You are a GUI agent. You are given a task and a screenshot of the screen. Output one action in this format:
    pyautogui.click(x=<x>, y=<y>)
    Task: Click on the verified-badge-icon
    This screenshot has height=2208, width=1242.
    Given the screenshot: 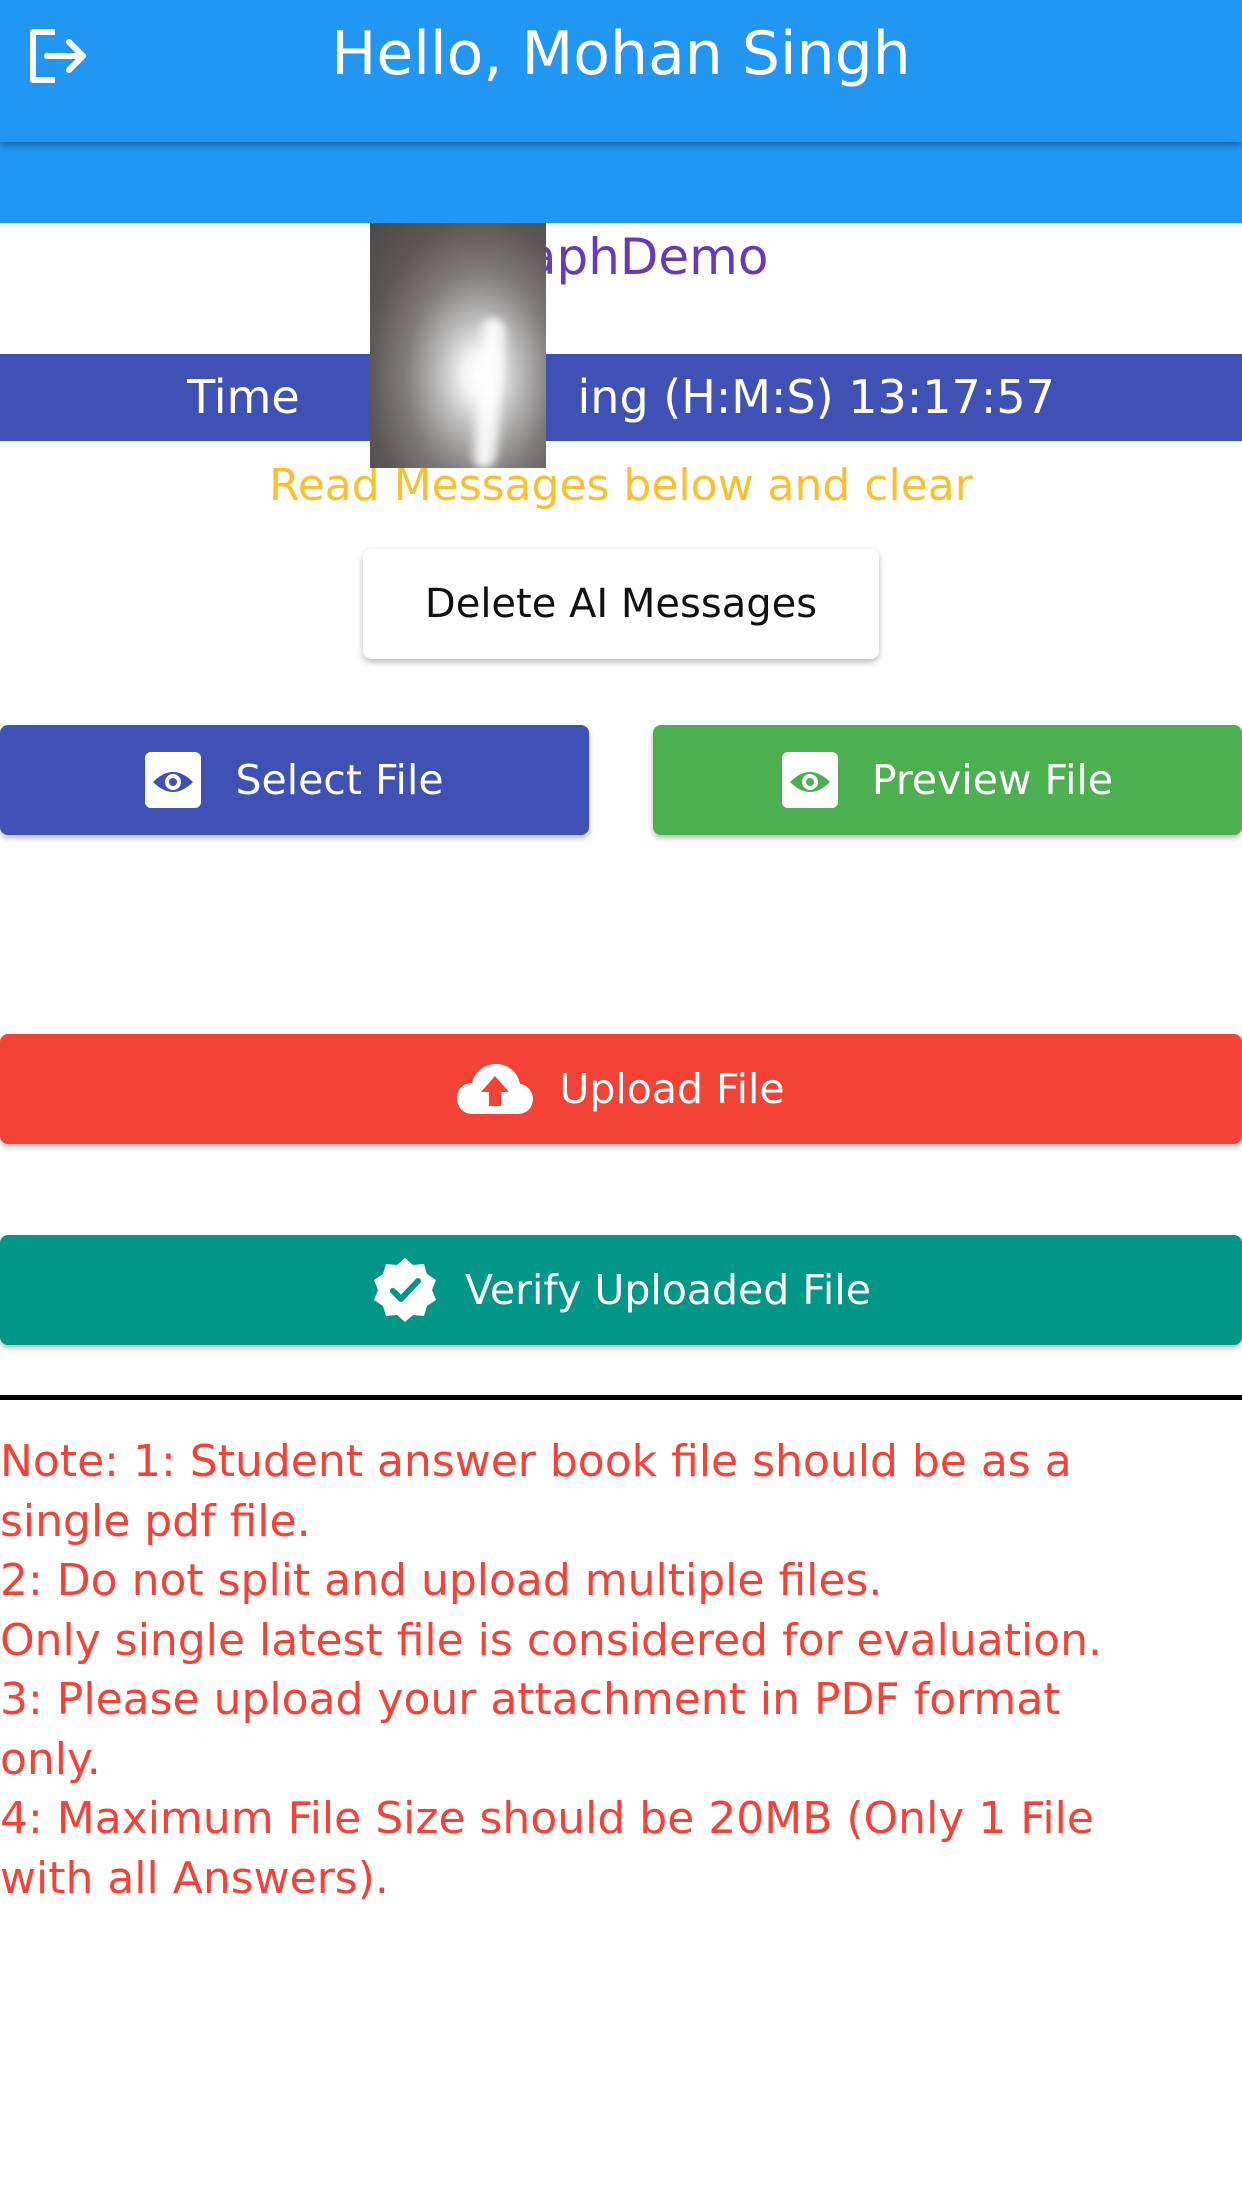 What is the action you would take?
    pyautogui.click(x=405, y=1290)
    